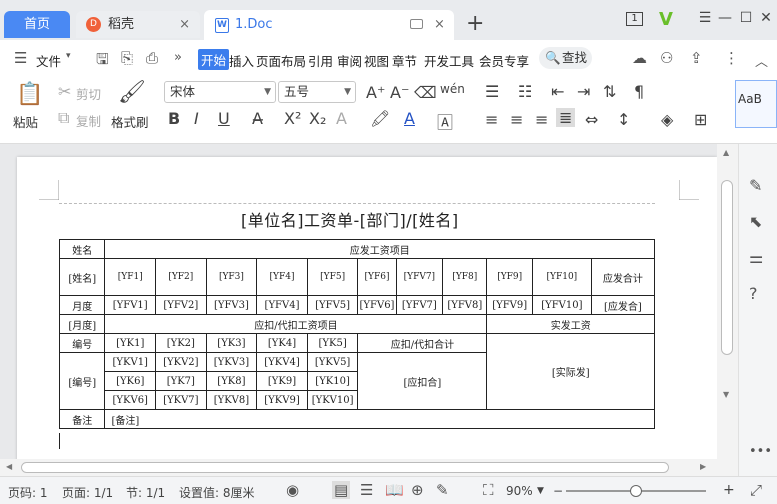 The width and height of the screenshot is (777, 504). Describe the element at coordinates (296, 324) in the screenshot. I see `table-cell: 应扣/代扣工资项目` at that location.